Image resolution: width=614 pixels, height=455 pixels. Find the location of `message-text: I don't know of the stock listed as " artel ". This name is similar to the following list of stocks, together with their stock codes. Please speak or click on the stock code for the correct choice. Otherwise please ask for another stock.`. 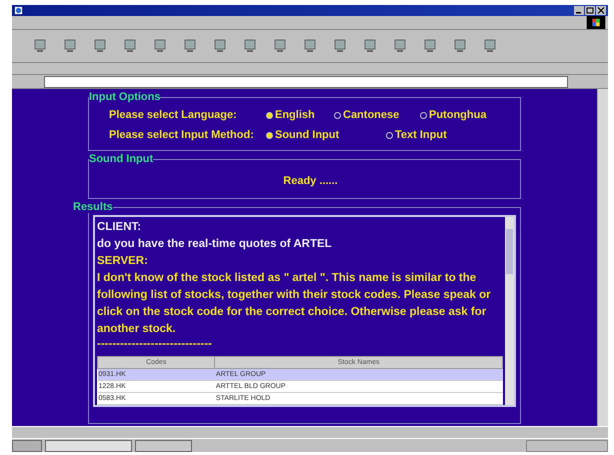

message-text: I don't know of the stock listed as " artel ". This name is similar to the following list of stocks, together with their stock codes. Please speak or click on the stock code for the correct choice. Otherwise please ask for another stock. is located at coordinates (294, 304).